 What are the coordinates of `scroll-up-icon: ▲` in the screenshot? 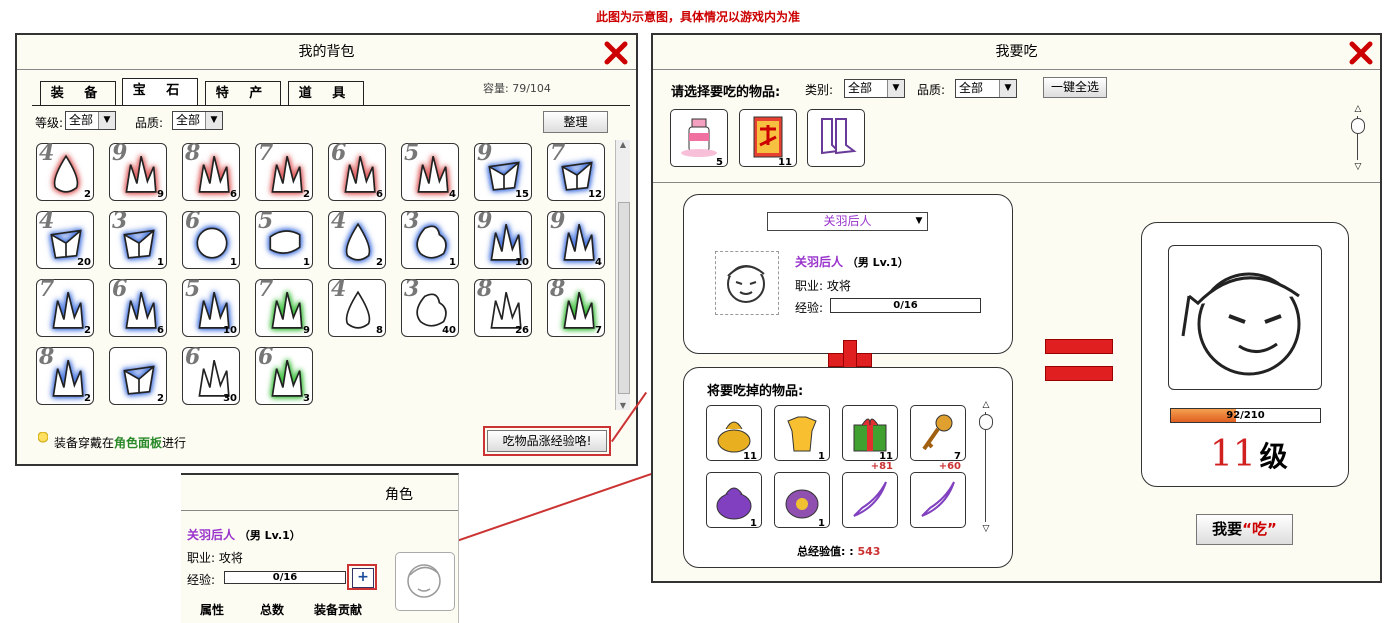 It's located at (623, 144).